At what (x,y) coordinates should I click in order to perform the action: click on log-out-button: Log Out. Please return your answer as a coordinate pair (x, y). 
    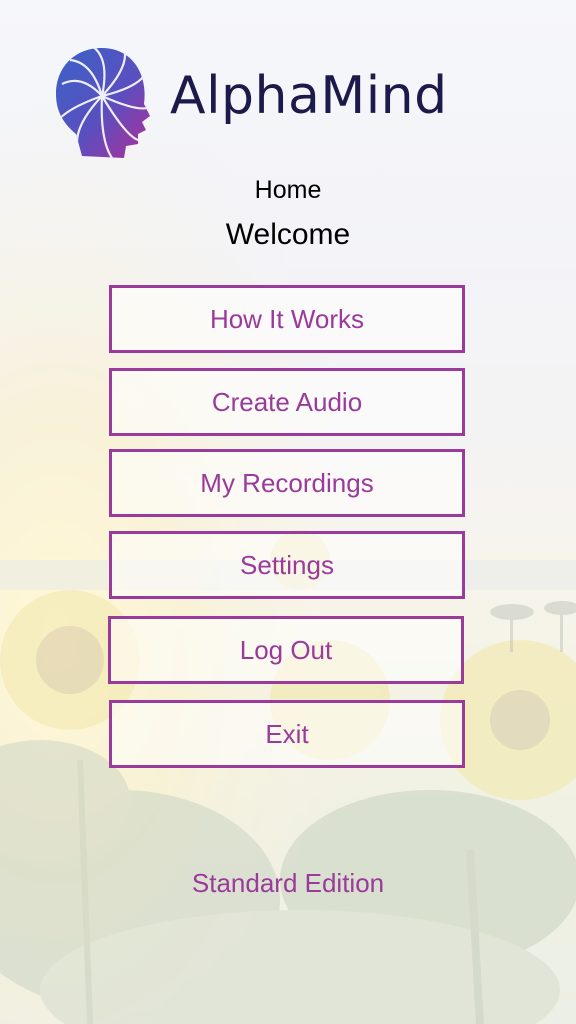
    Looking at the image, I should click on (286, 650).